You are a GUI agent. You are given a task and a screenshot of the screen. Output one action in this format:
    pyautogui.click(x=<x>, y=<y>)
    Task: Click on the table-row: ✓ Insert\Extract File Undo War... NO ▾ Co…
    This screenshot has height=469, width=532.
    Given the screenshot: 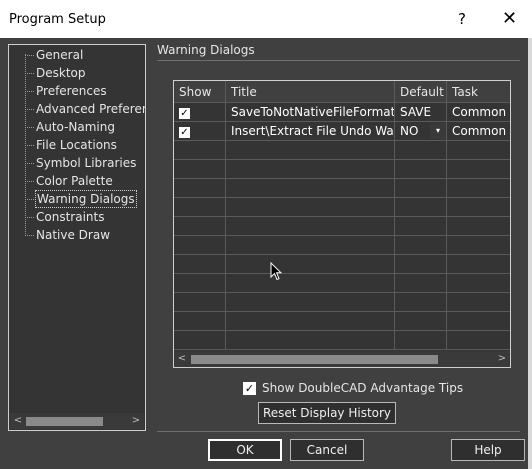 What is the action you would take?
    pyautogui.click(x=342, y=131)
    